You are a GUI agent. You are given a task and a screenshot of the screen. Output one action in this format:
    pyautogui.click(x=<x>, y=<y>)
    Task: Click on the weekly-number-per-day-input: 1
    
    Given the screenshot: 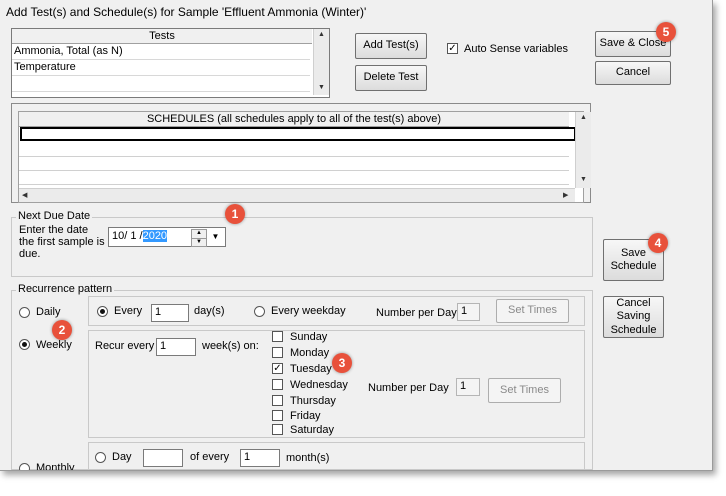 What is the action you would take?
    pyautogui.click(x=468, y=387)
    